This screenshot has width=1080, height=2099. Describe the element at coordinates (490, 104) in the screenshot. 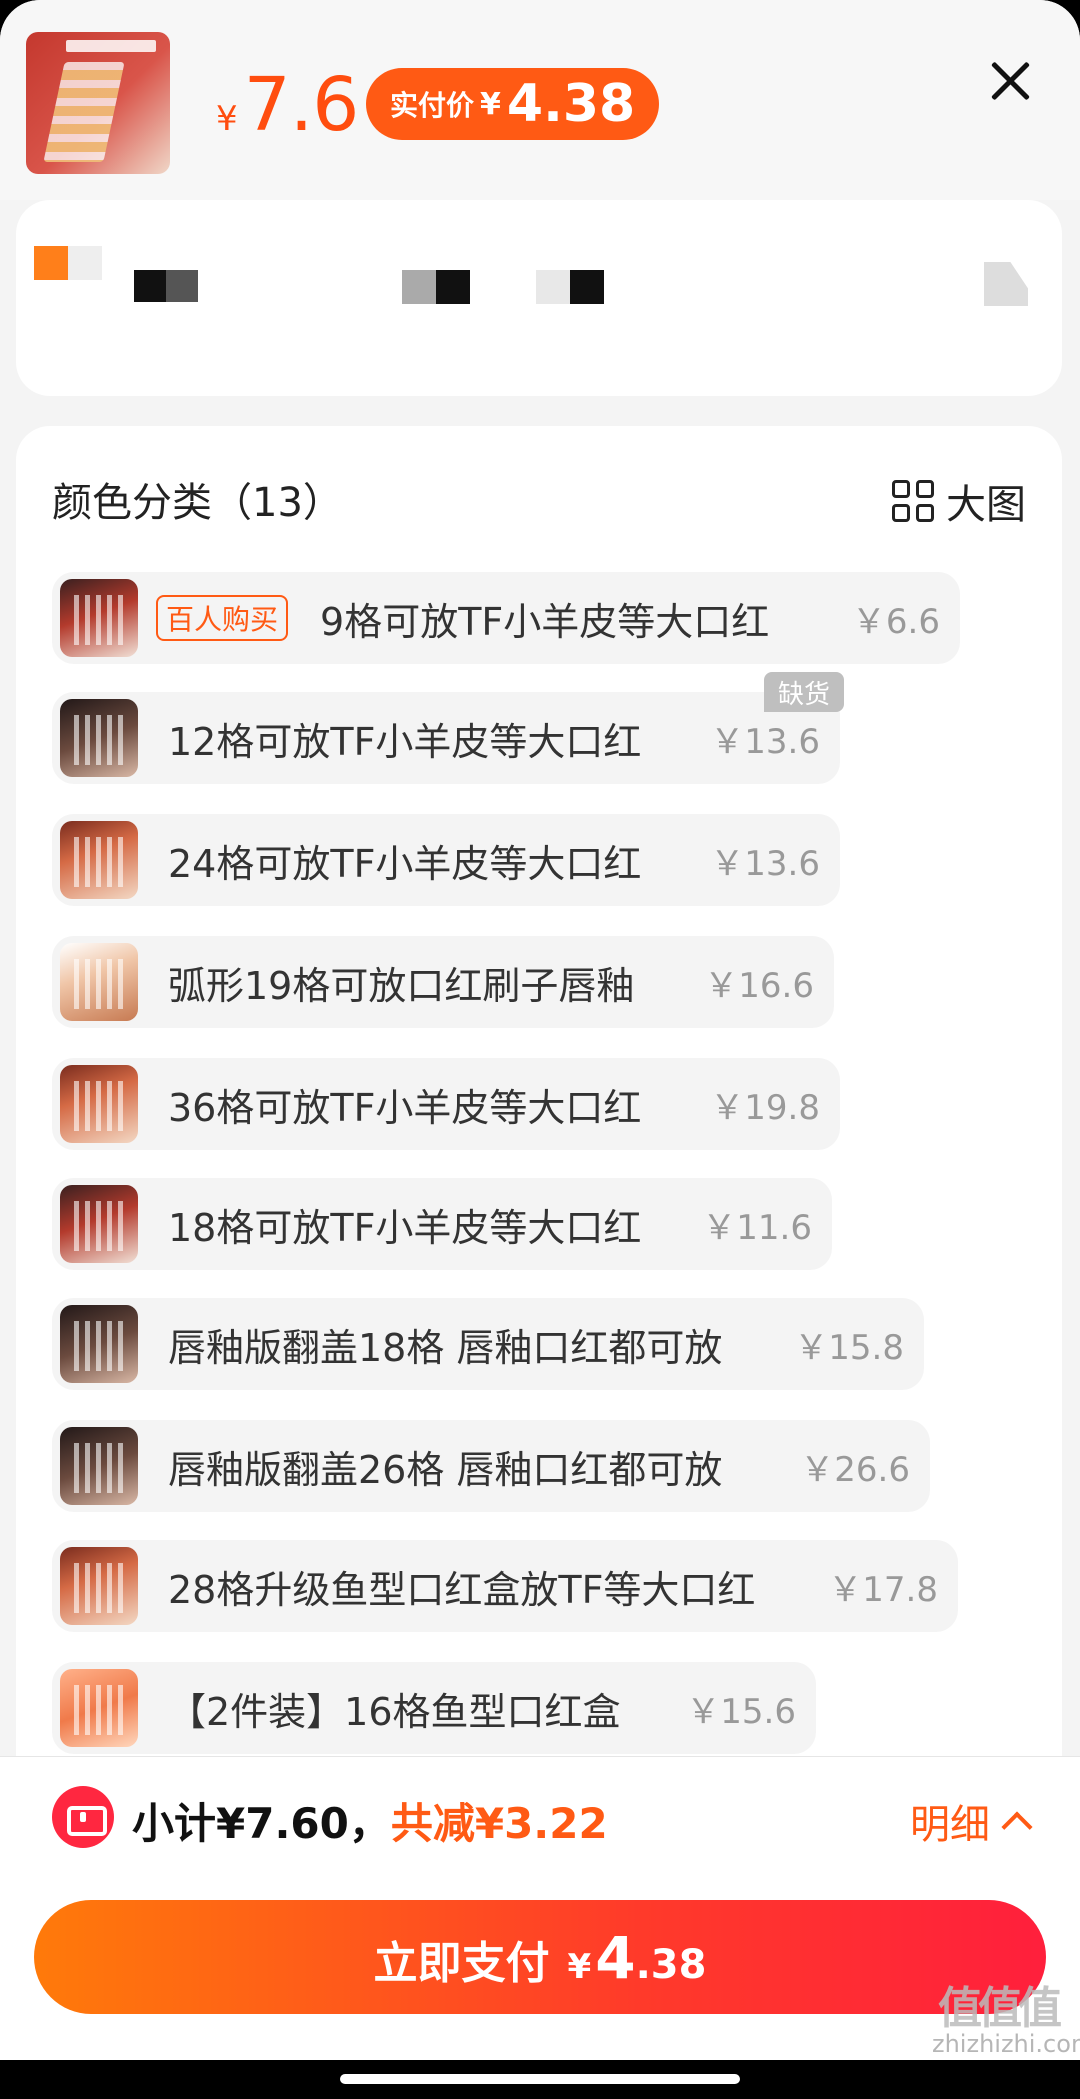

I see `real-price-currency: ¥` at that location.